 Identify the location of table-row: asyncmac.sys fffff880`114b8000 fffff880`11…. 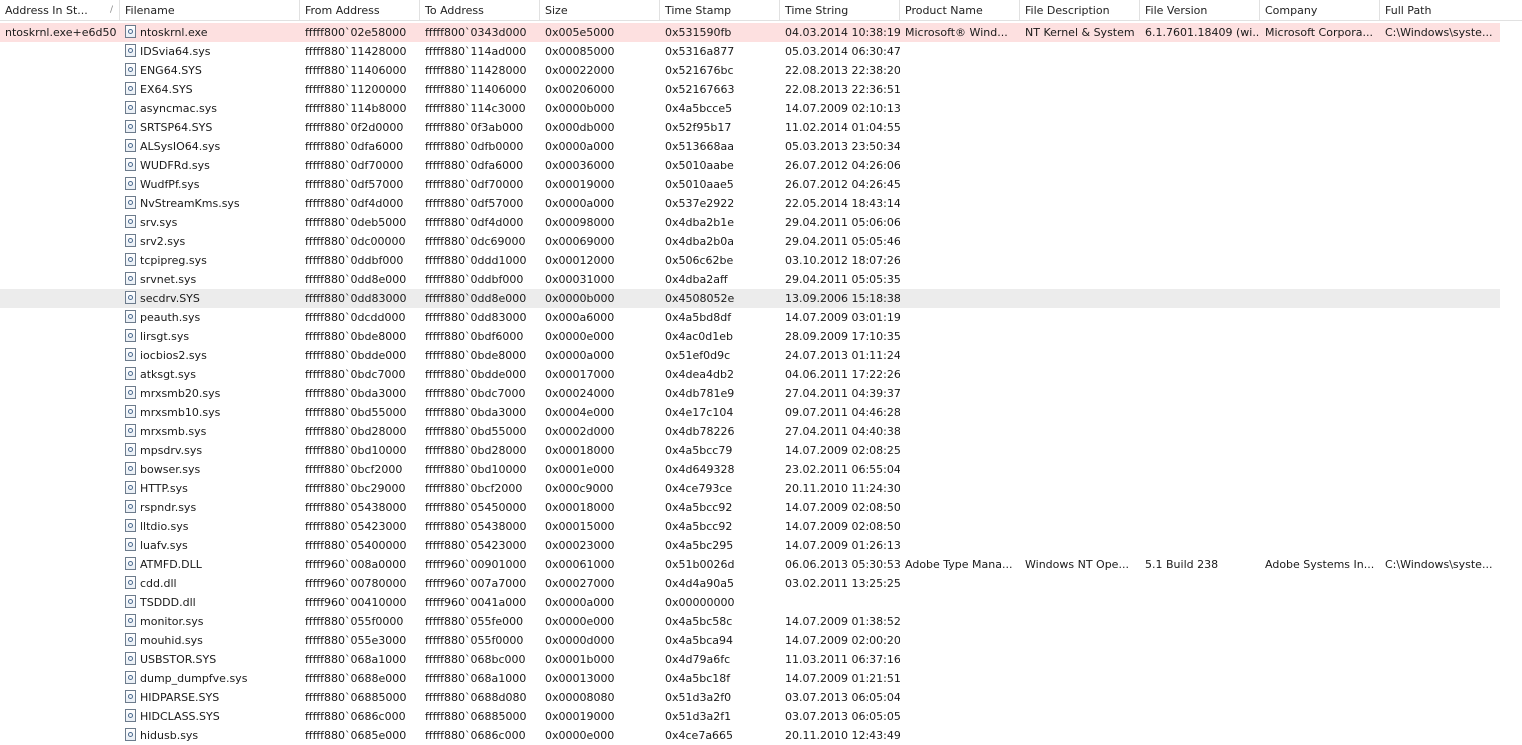
(761, 108).